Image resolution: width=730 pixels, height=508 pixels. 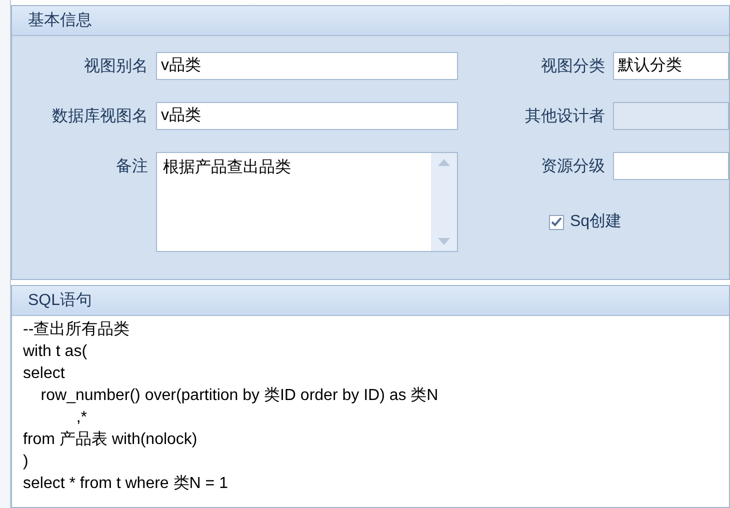 I want to click on code-line: ), so click(x=25, y=462).